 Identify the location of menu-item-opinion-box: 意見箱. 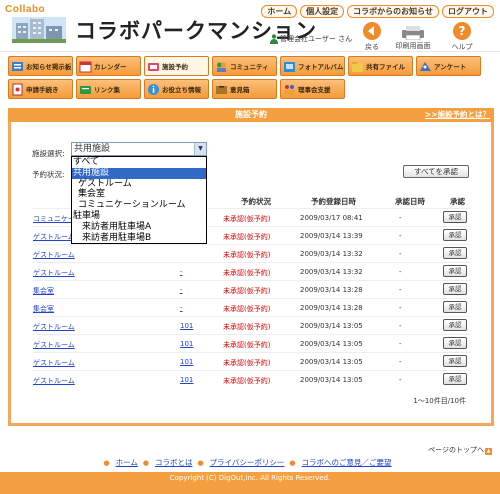
(244, 89).